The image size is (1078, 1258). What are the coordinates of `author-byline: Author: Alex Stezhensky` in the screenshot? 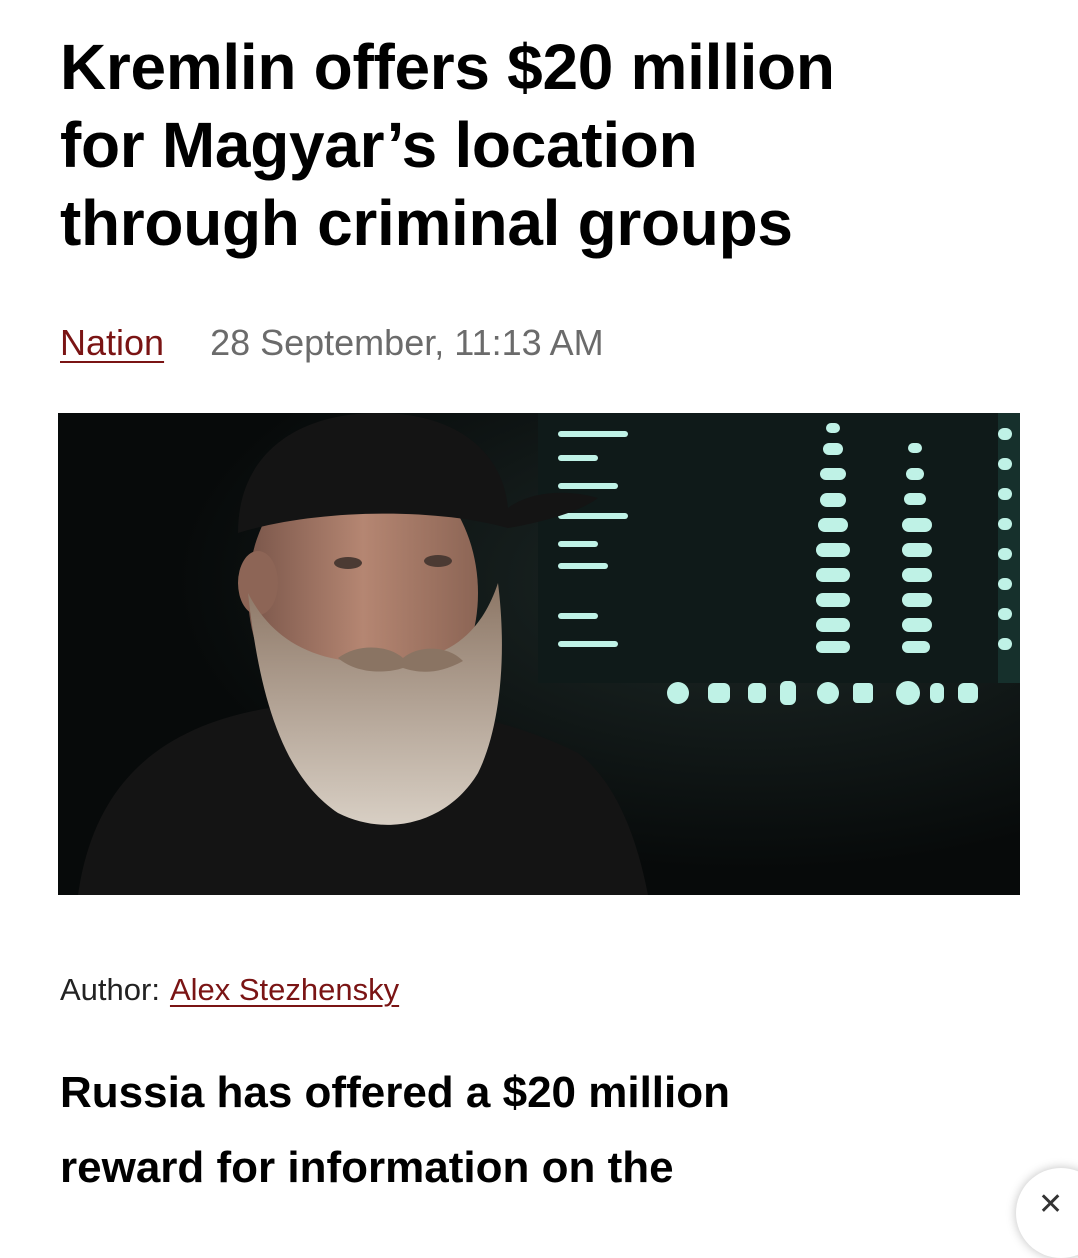 It's located at (229, 990).